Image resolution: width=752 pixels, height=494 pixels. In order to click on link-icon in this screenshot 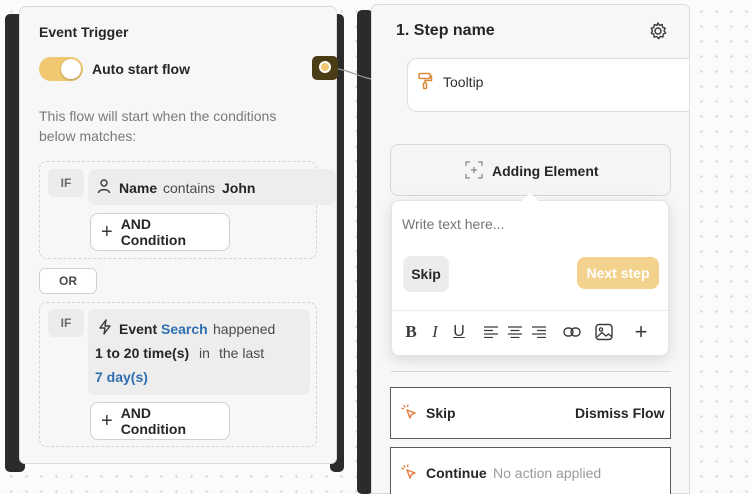, I will do `click(572, 332)`.